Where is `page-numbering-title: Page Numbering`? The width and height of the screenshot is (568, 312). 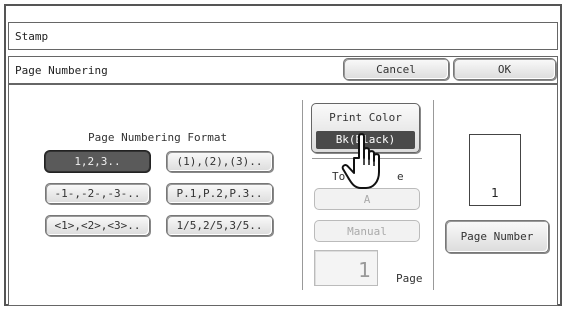 page-numbering-title: Page Numbering is located at coordinates (61, 70).